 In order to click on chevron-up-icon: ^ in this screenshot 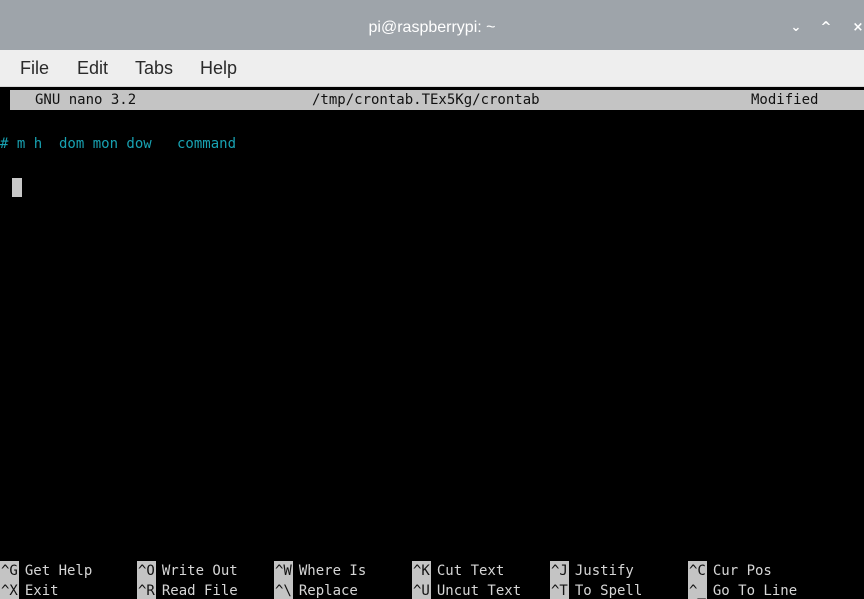, I will do `click(826, 28)`.